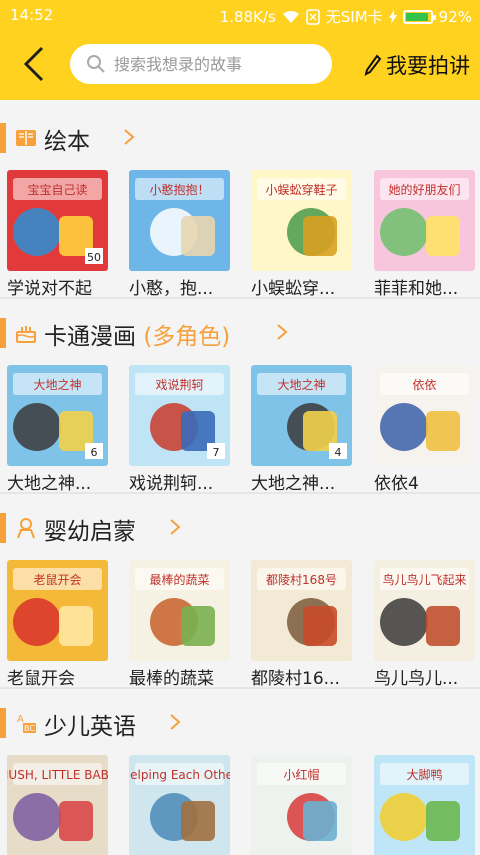 The height and width of the screenshot is (855, 480). What do you see at coordinates (216, 452) in the screenshot?
I see `svg-text: 7` at bounding box center [216, 452].